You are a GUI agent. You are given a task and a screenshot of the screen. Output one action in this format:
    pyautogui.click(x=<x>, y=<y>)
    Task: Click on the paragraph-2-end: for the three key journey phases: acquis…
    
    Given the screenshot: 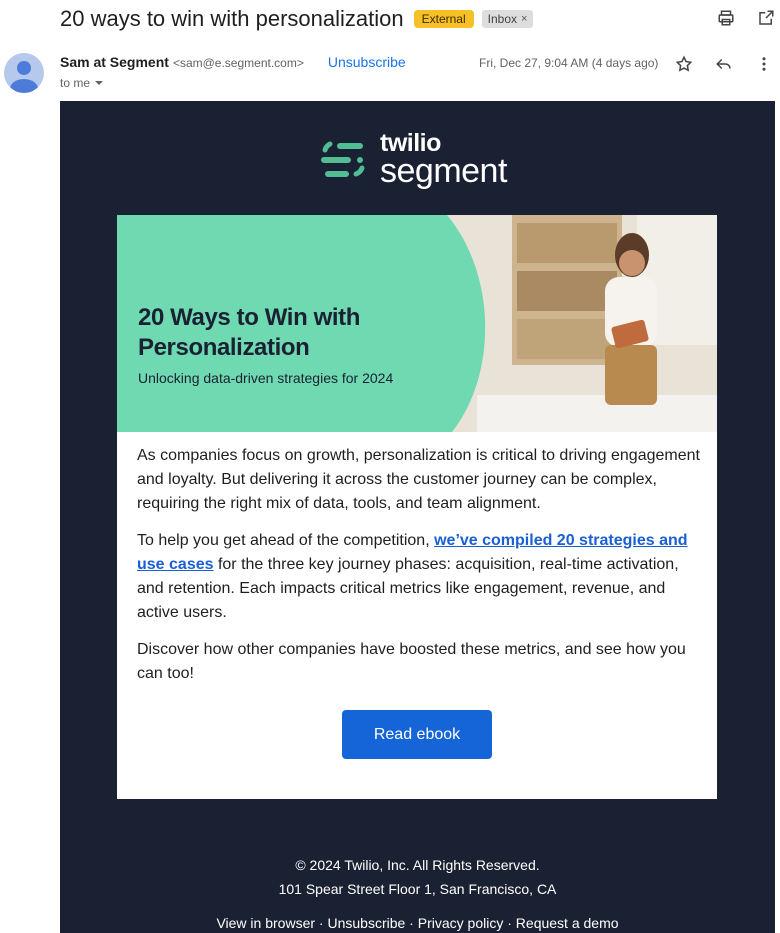 What is the action you would take?
    pyautogui.click(x=408, y=588)
    